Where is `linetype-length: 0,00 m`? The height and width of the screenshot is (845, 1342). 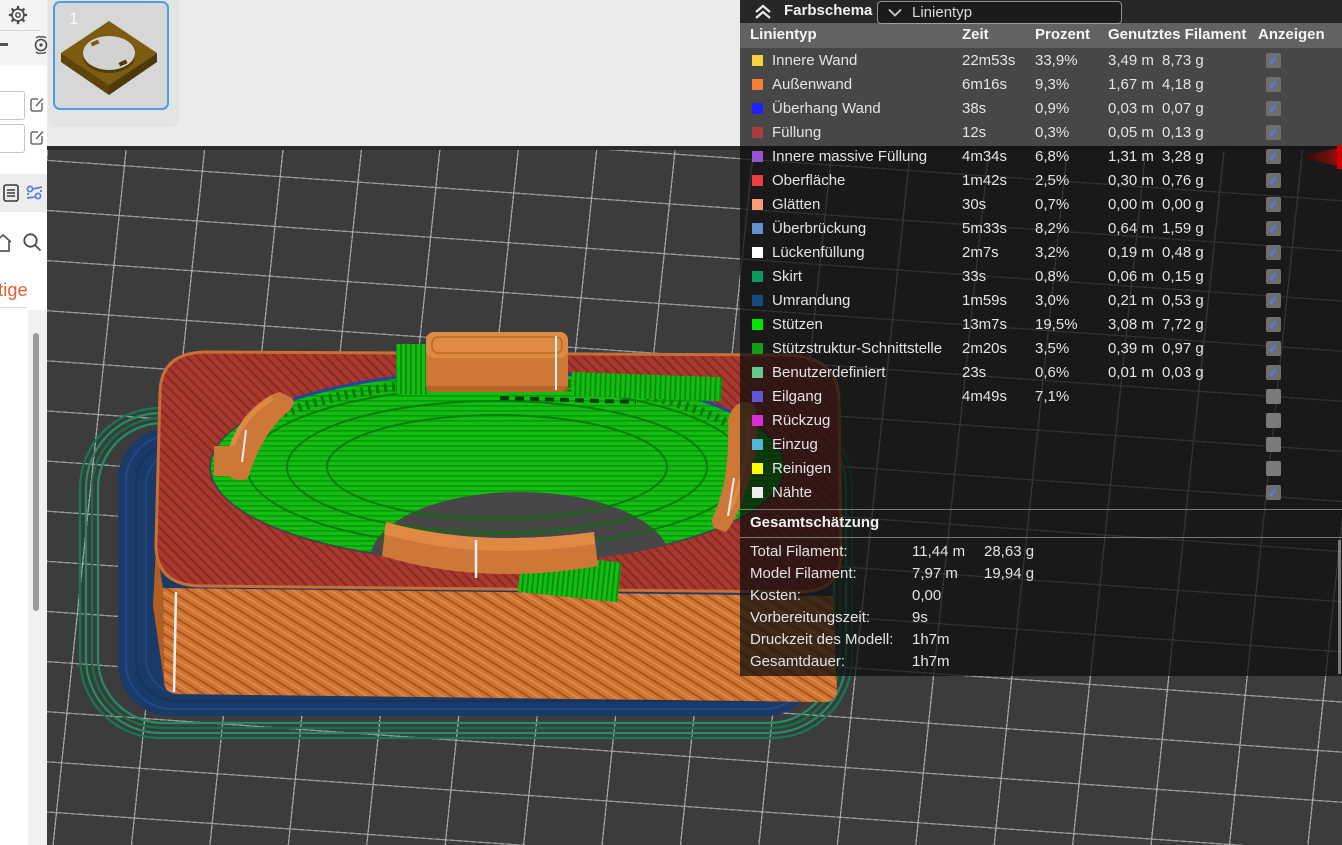
linetype-length: 0,00 m is located at coordinates (1131, 204).